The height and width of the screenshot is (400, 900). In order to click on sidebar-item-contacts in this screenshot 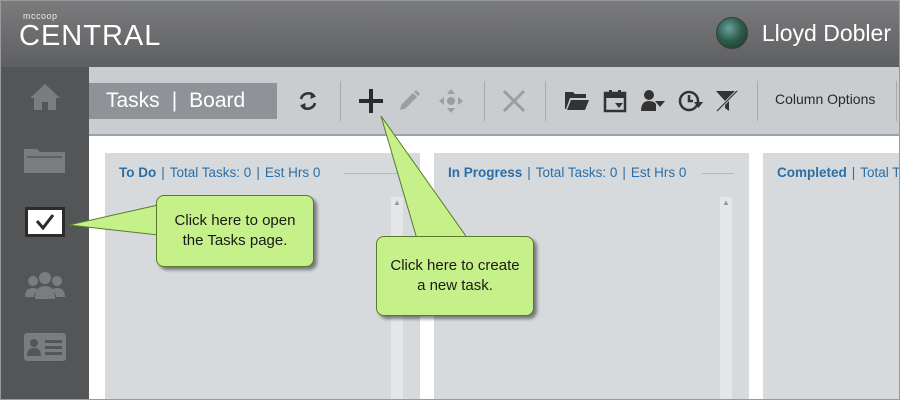, I will do `click(45, 347)`.